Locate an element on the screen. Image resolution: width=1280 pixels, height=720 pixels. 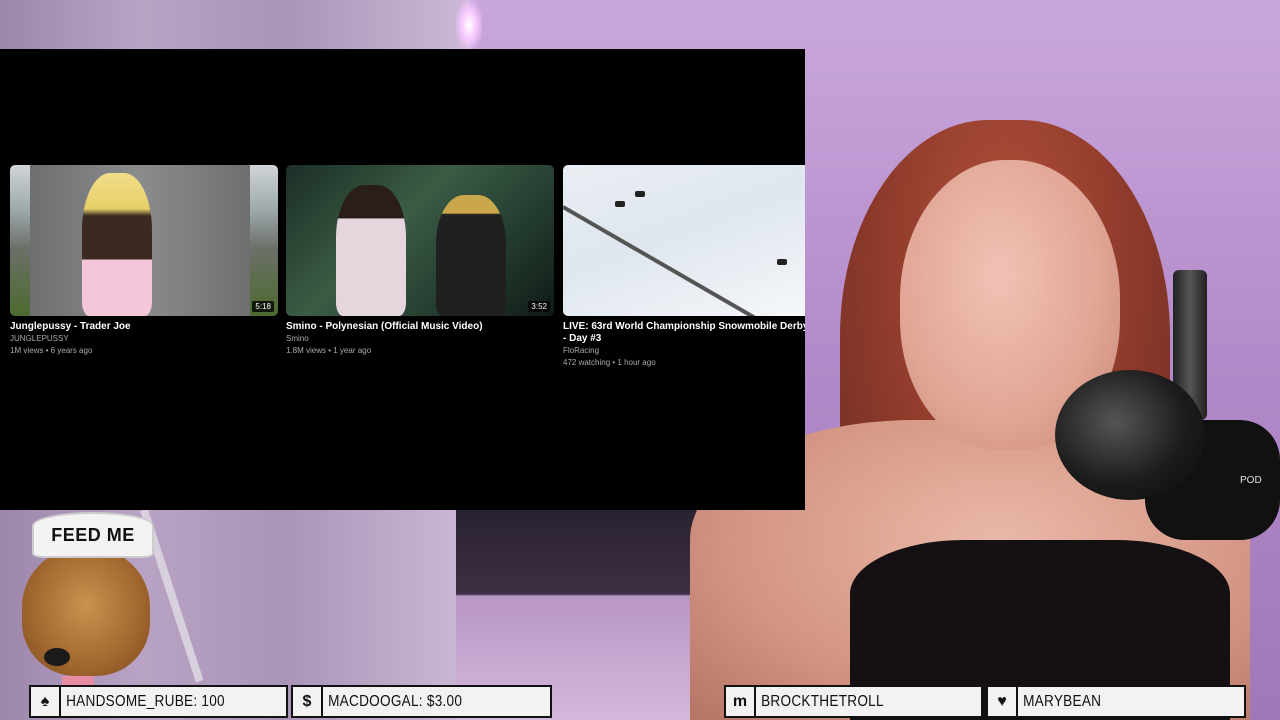
video-thumbnail: 3:52 is located at coordinates (420, 240).